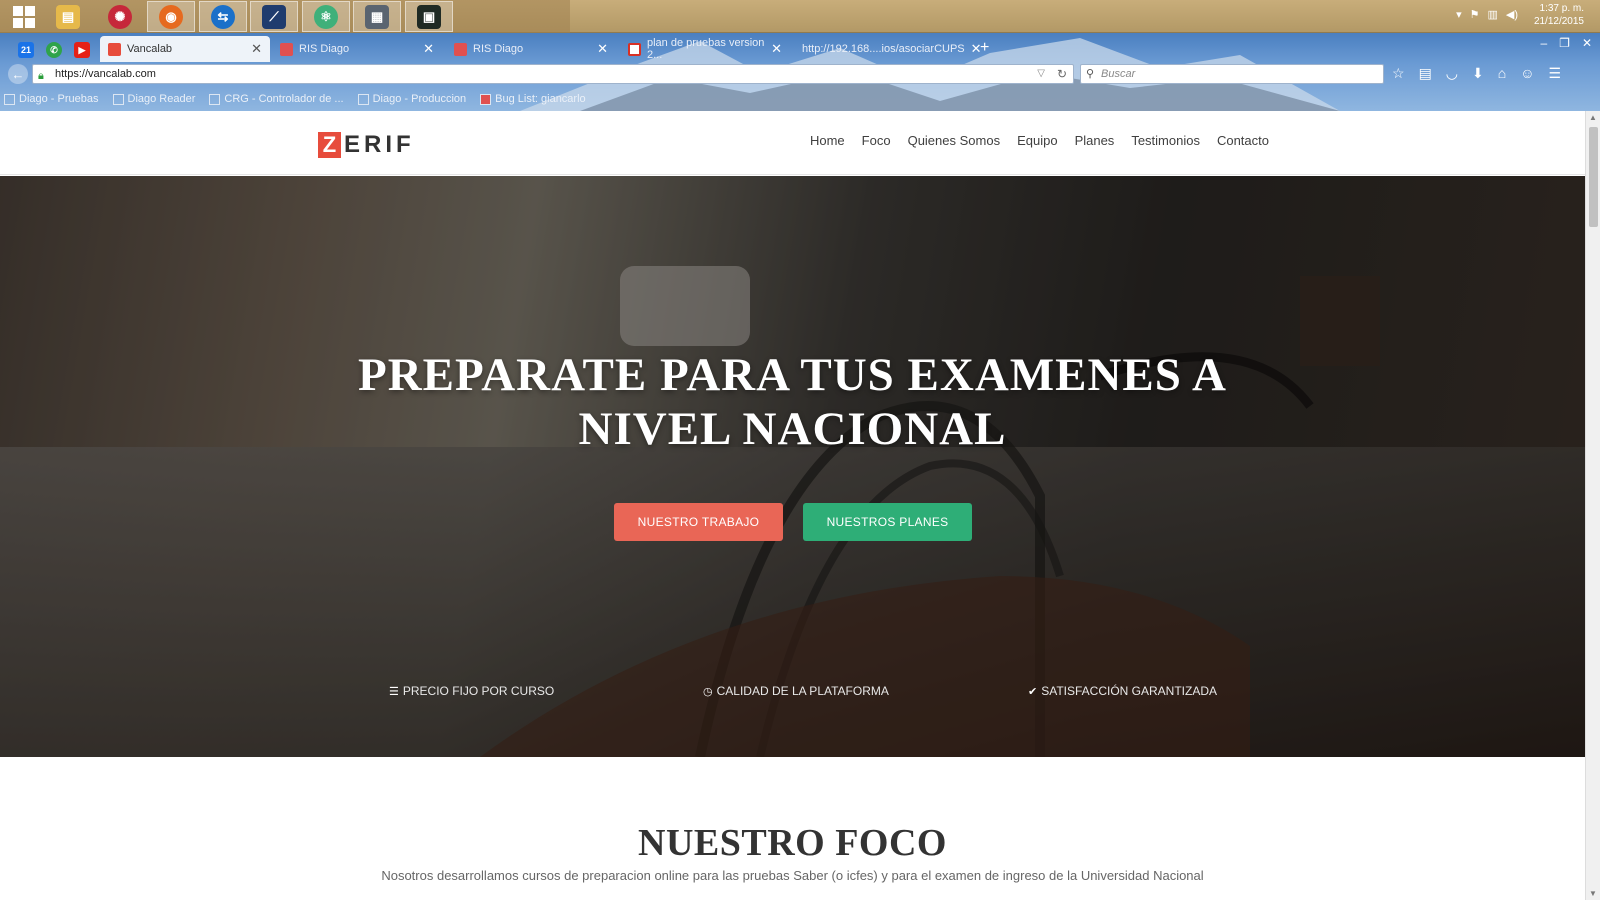 The image size is (1600, 900). I want to click on feature-calidad: ◷ CALIDAD DE LA PLATAFORMA, so click(796, 691).